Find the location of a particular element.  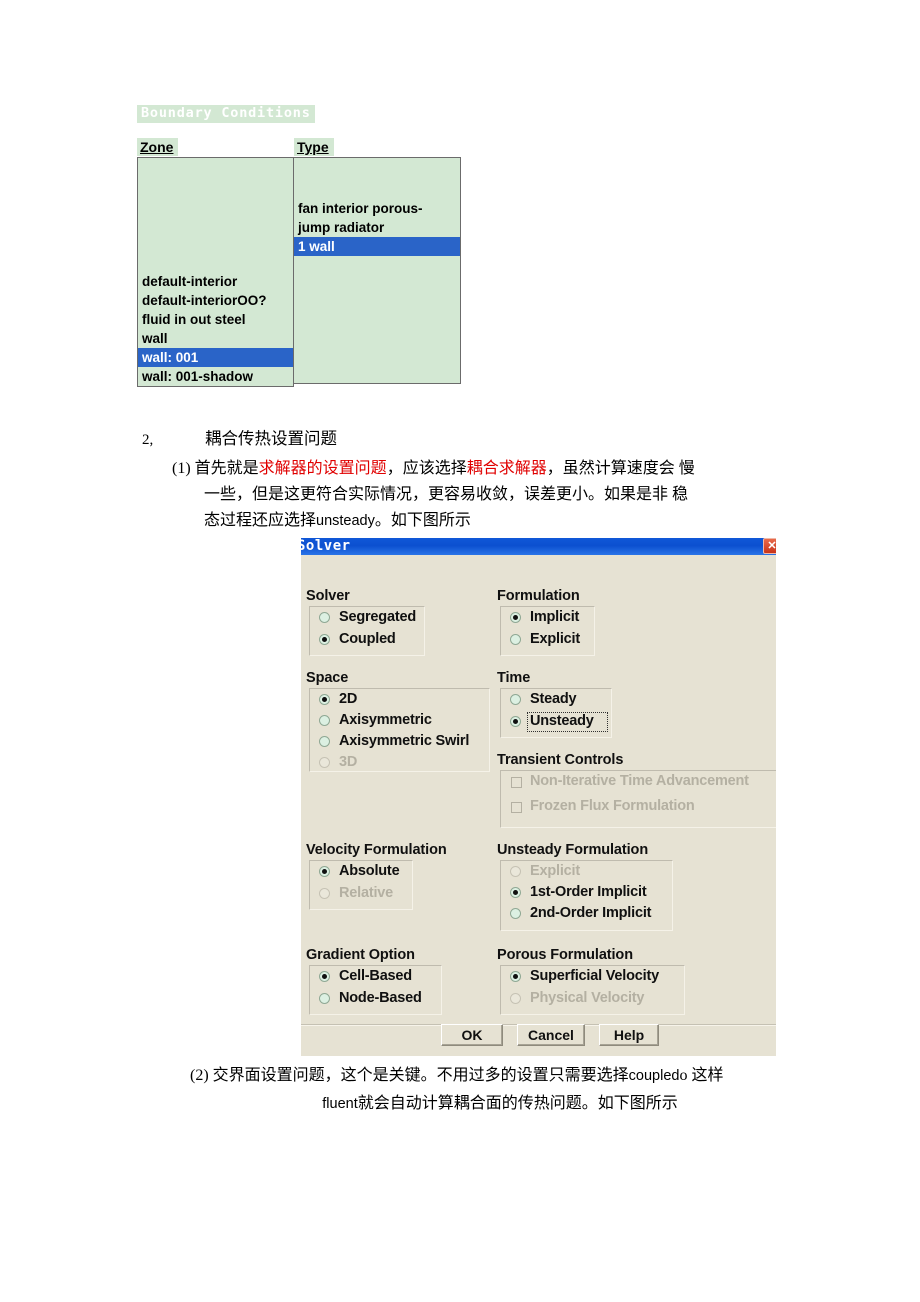

option-label-1st-order-implicit: 1st-Order Implicit is located at coordinates (588, 892).